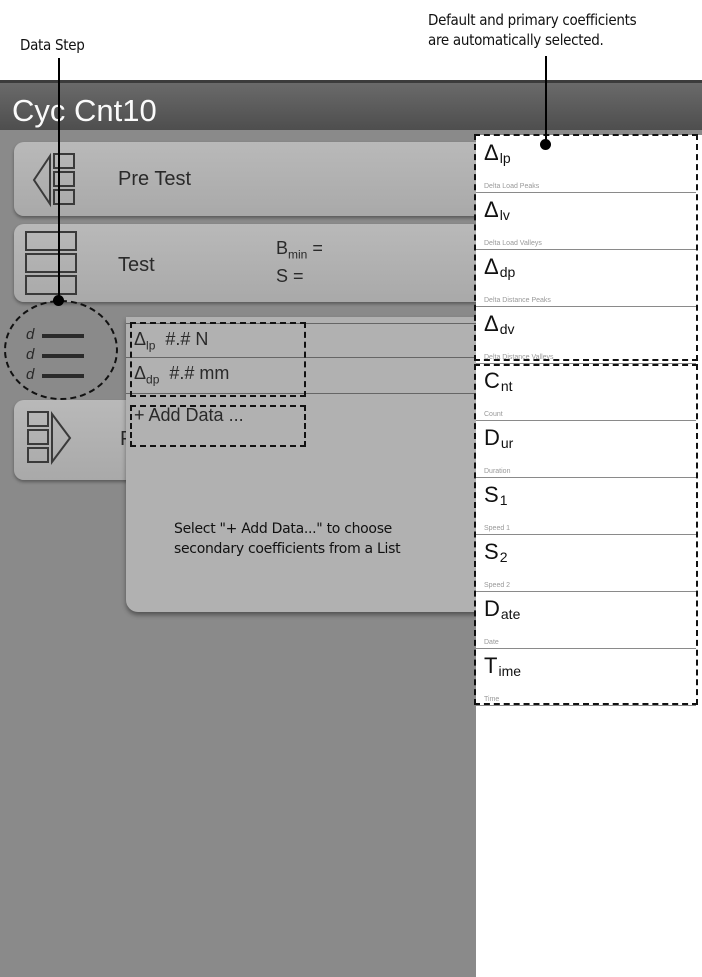  Describe the element at coordinates (61, 350) in the screenshot. I see `data-step-highlight-circle` at that location.